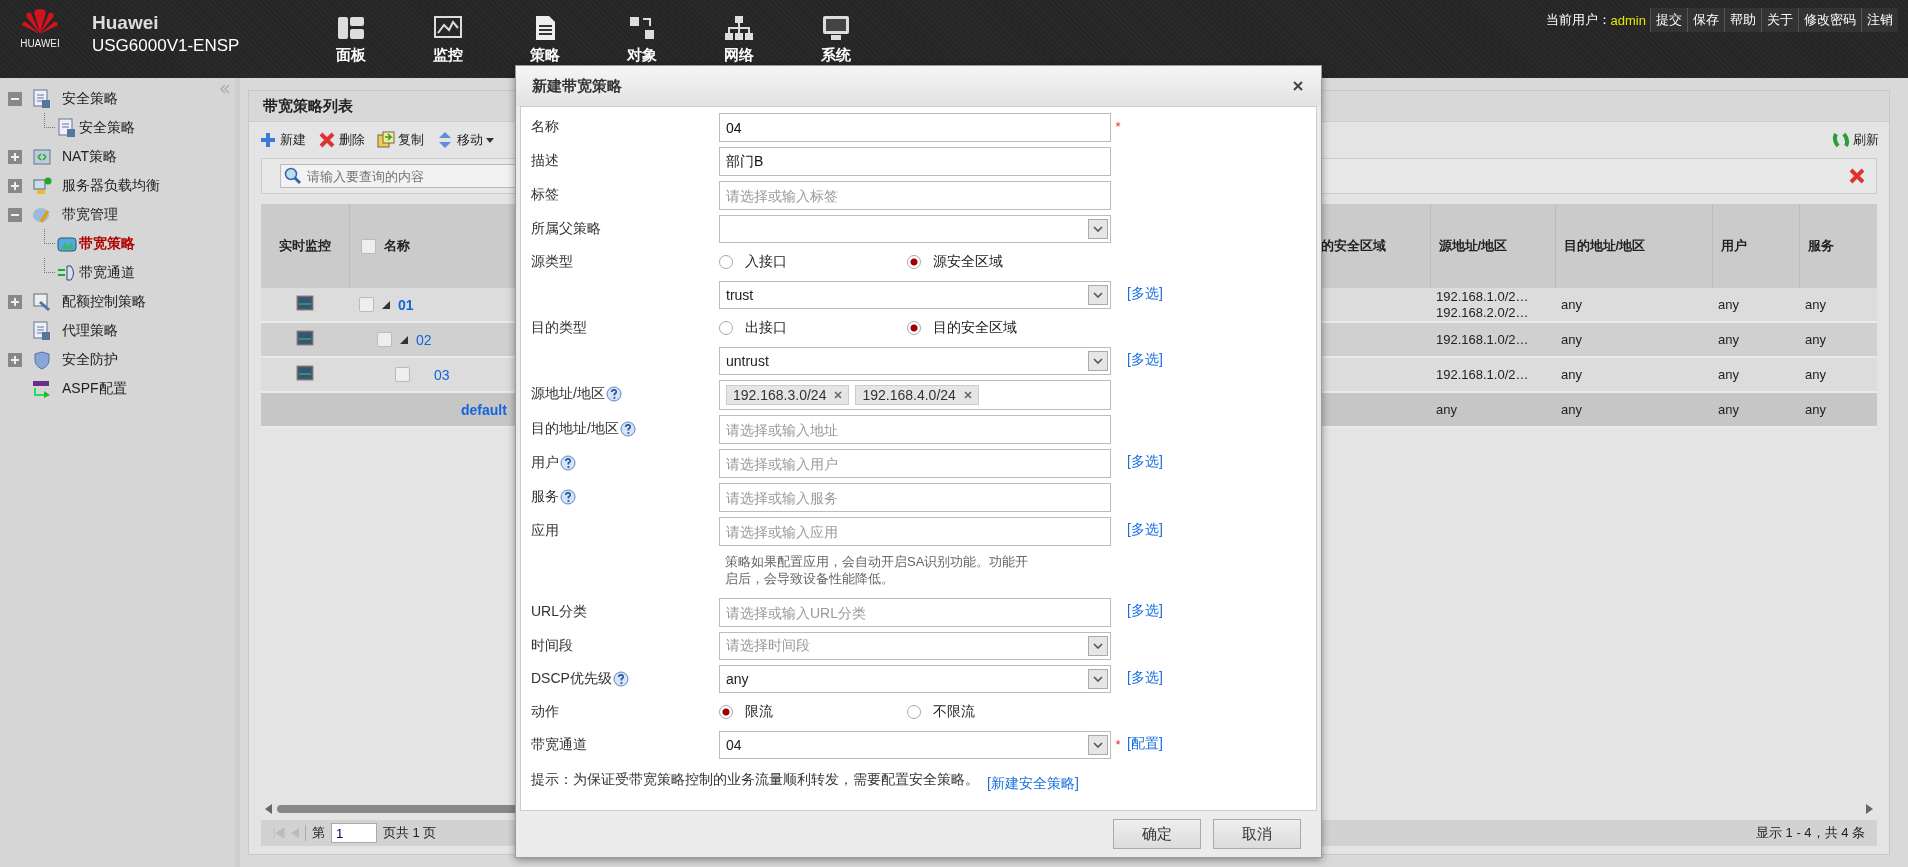  What do you see at coordinates (406, 304) in the screenshot?
I see `policy-name-link: 01` at bounding box center [406, 304].